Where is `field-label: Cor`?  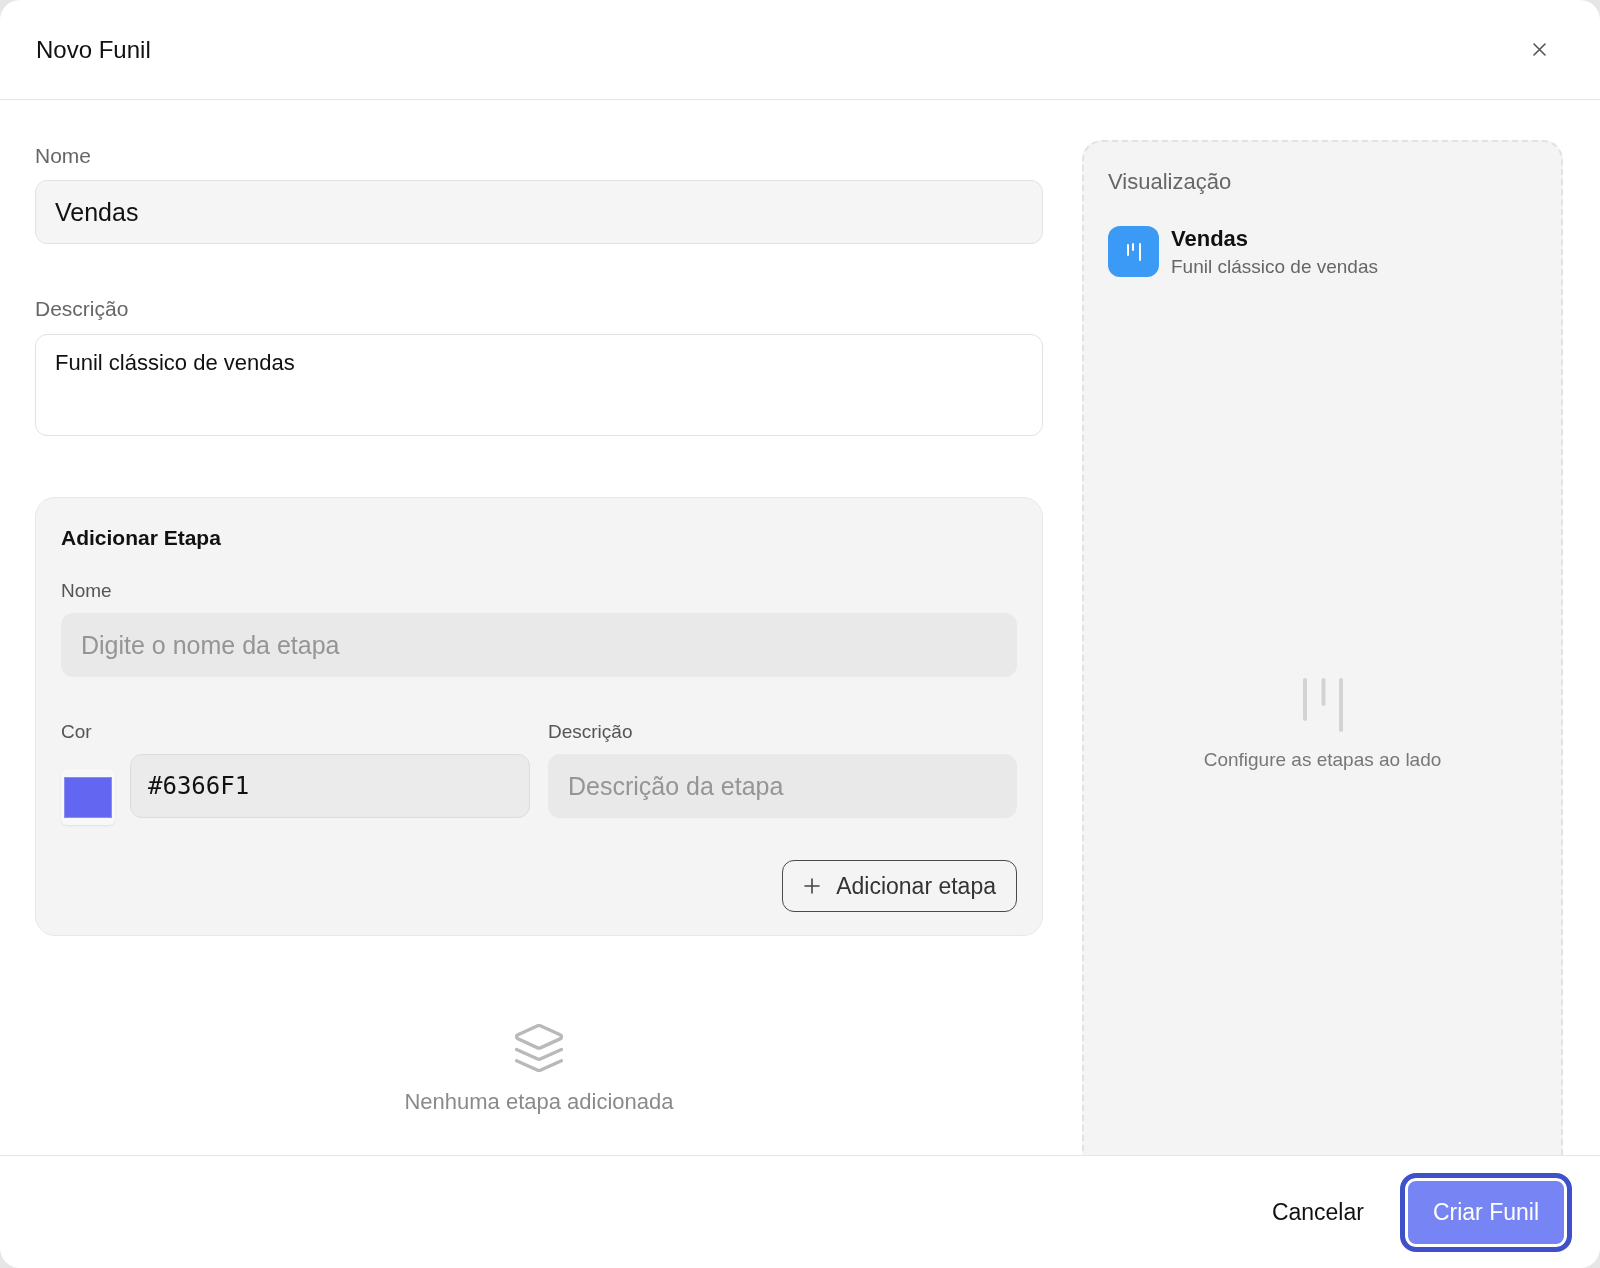
field-label: Cor is located at coordinates (76, 732).